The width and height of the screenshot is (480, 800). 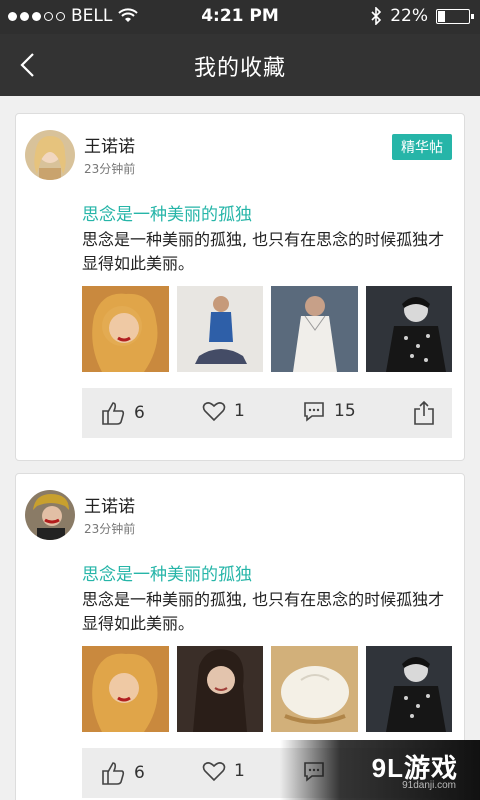 What do you see at coordinates (429, 785) in the screenshot?
I see `watermark-site: 91danji.com` at bounding box center [429, 785].